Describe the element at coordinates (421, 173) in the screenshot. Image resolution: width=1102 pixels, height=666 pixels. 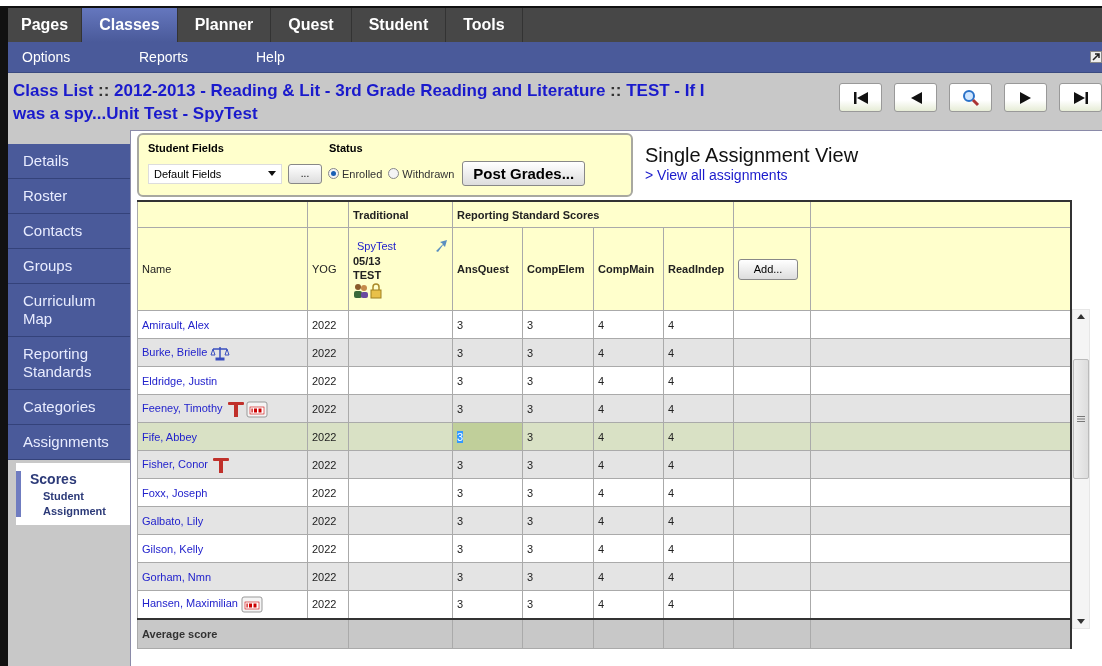
I see `status-radio: Withdrawn` at that location.